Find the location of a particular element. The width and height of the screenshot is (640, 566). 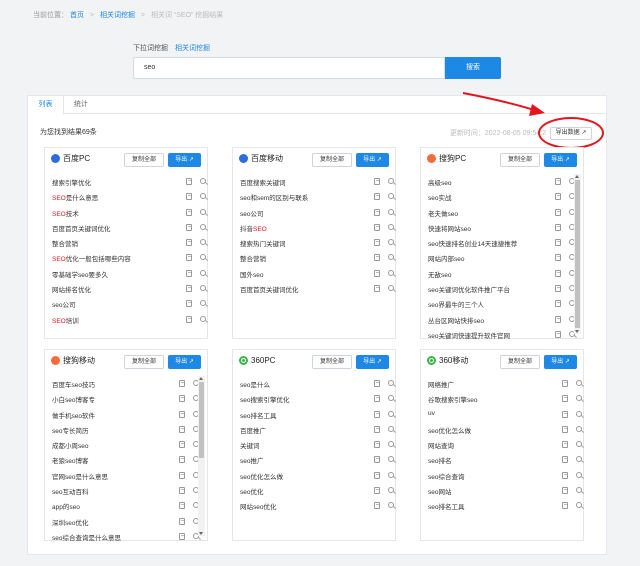

keyword-text: 百度首页关键词优化 is located at coordinates (81, 228).